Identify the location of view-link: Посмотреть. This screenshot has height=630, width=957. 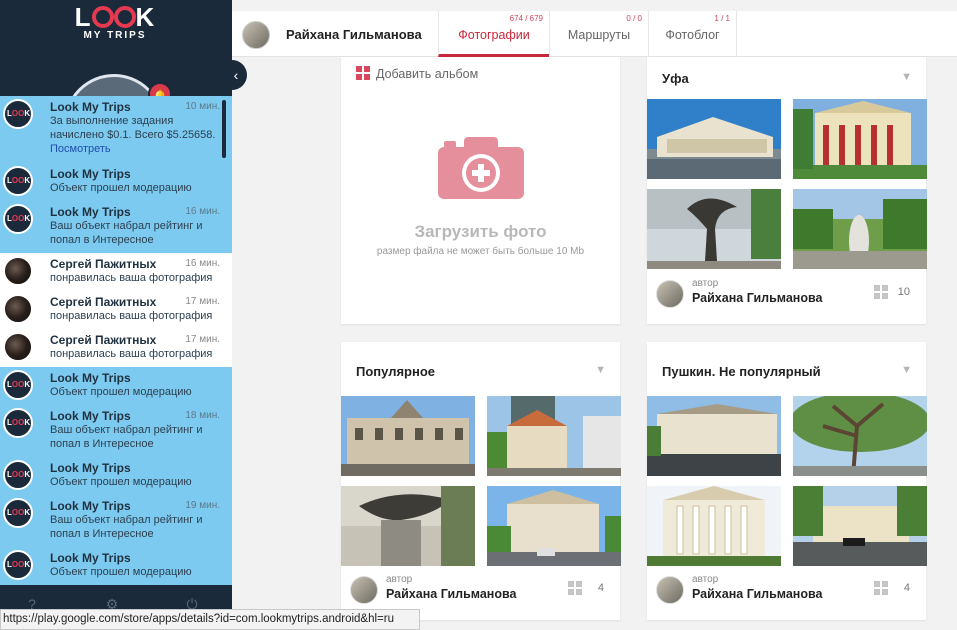
(80, 149).